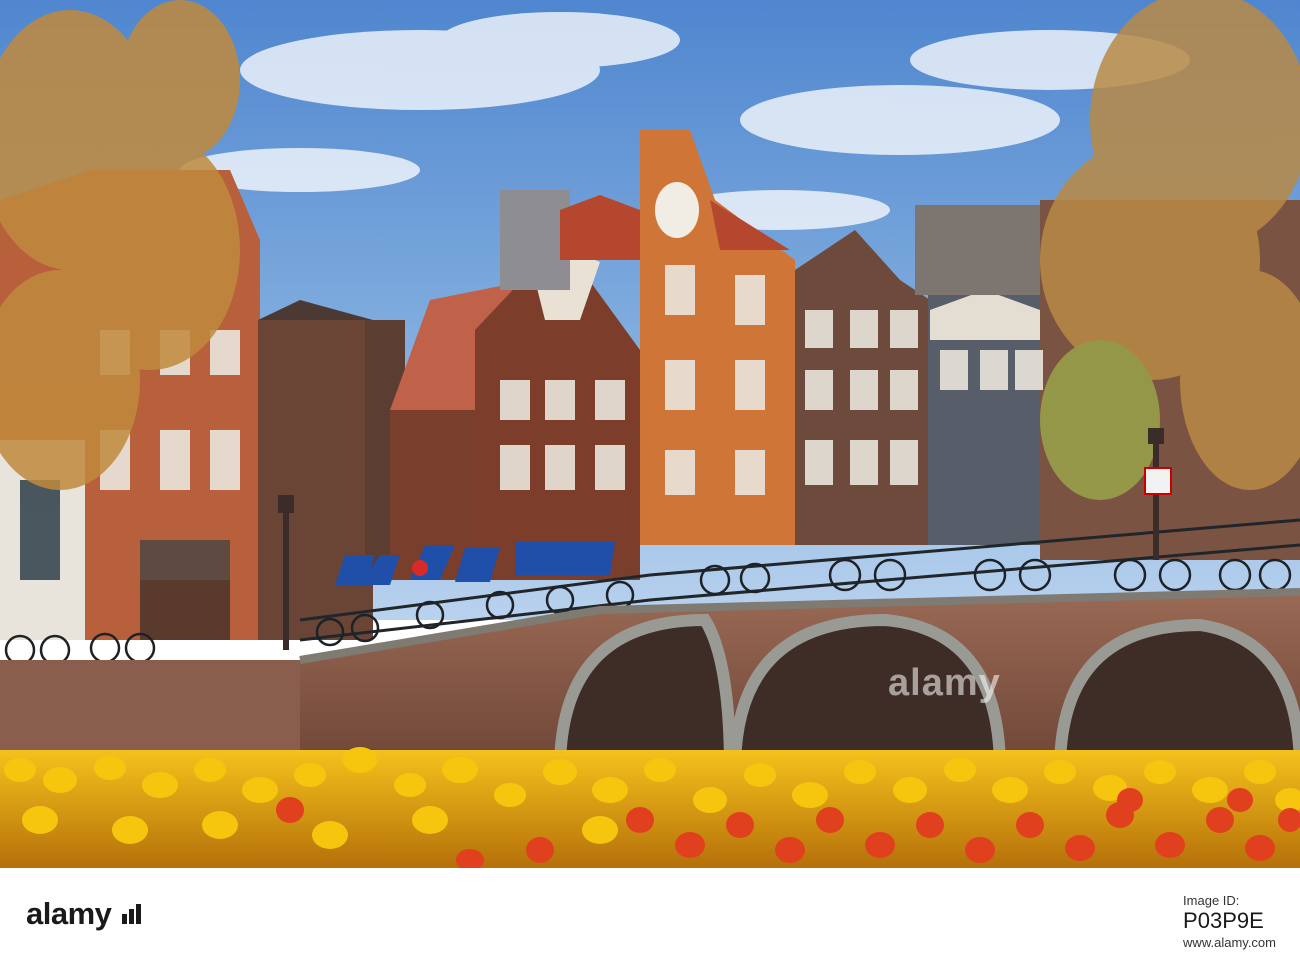  What do you see at coordinates (160, 710) in the screenshot?
I see `canal-wall` at bounding box center [160, 710].